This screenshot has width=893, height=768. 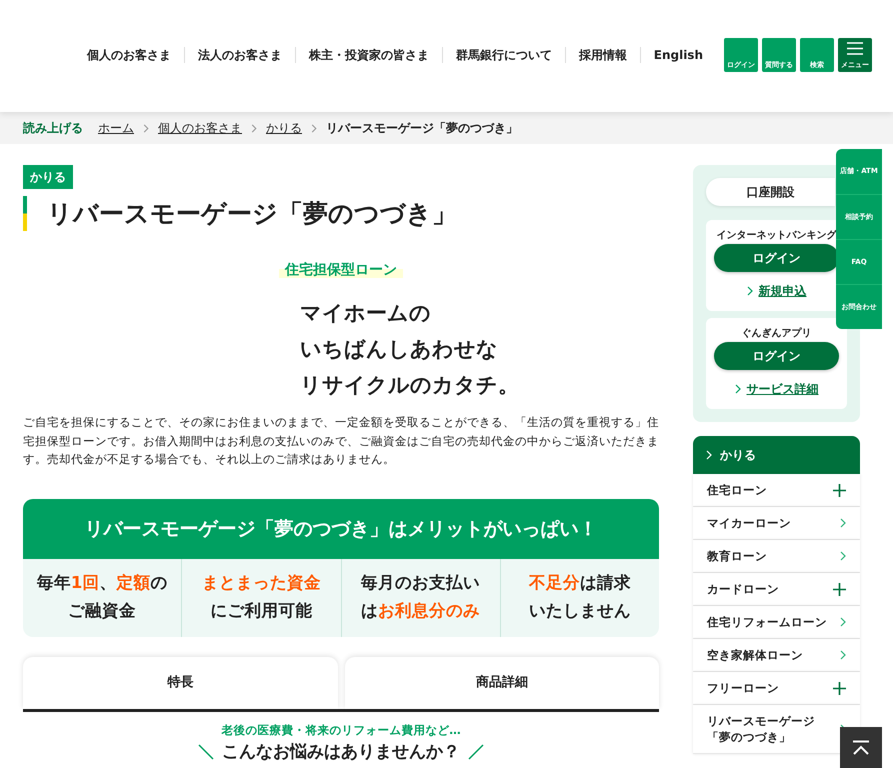 I want to click on service-link: 新規申込, so click(x=776, y=291).